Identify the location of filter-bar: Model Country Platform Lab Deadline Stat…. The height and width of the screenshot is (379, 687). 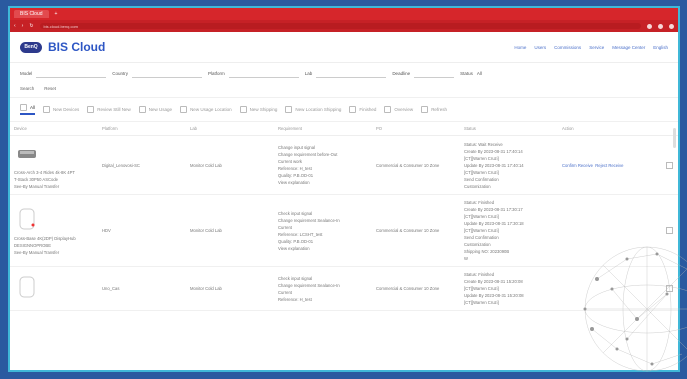
(344, 73).